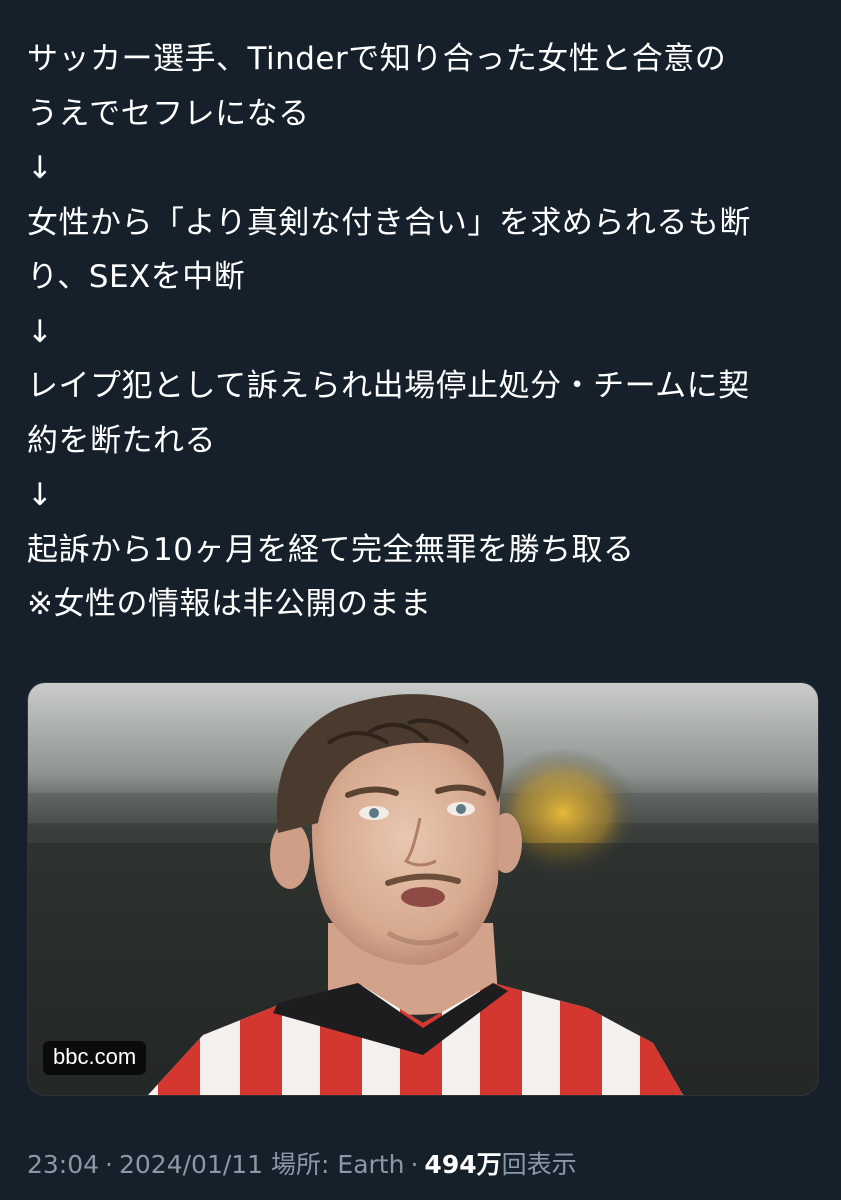 Image resolution: width=841 pixels, height=1200 pixels. What do you see at coordinates (338, 1164) in the screenshot?
I see `tweet-location: 場所: Earth` at bounding box center [338, 1164].